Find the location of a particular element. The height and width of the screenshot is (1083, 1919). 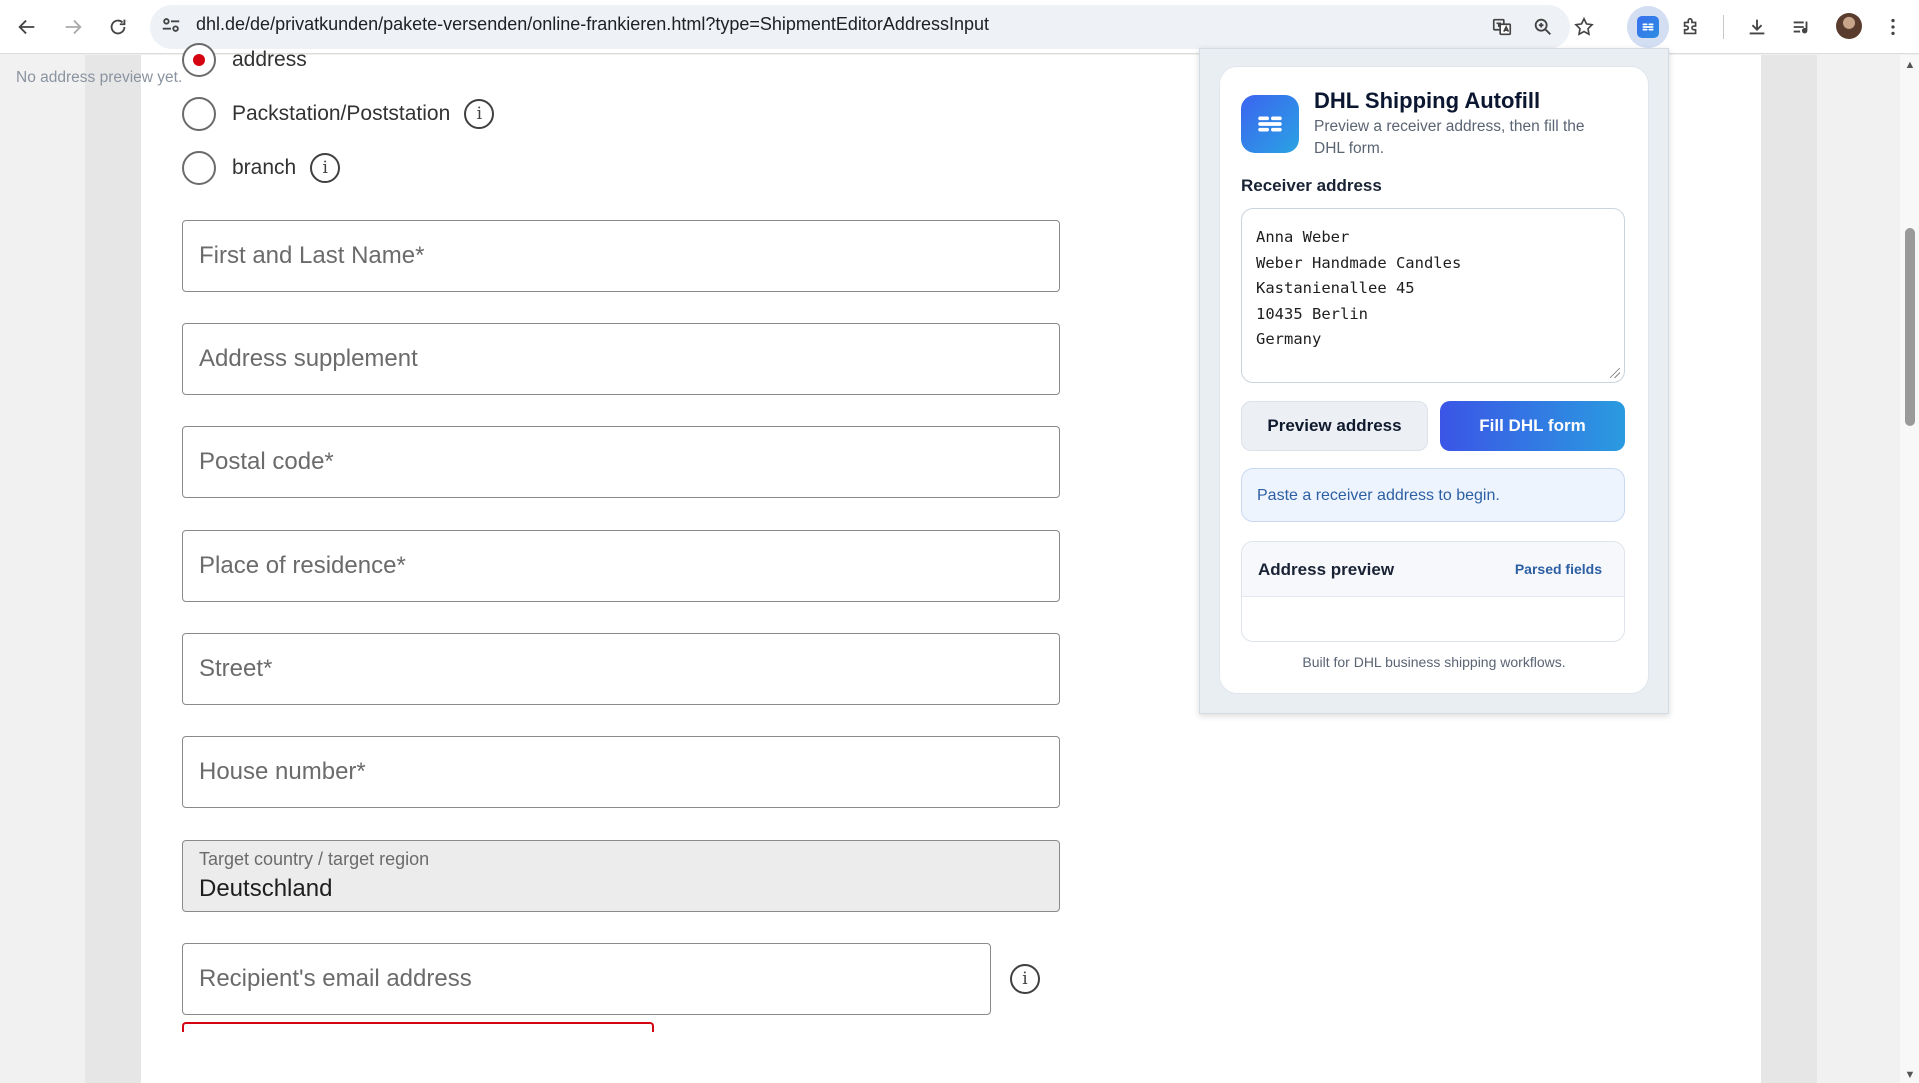

country-label: Target country / target region is located at coordinates (314, 859).